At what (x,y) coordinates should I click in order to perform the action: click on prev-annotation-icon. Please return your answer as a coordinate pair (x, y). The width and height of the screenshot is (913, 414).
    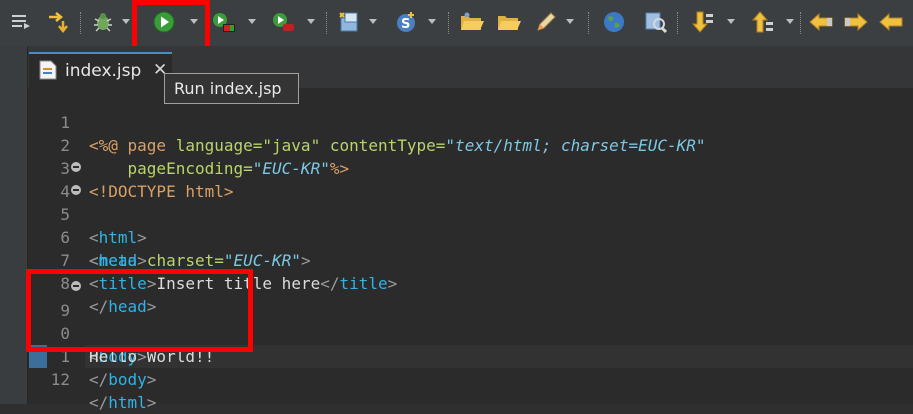
    Looking at the image, I should click on (763, 22).